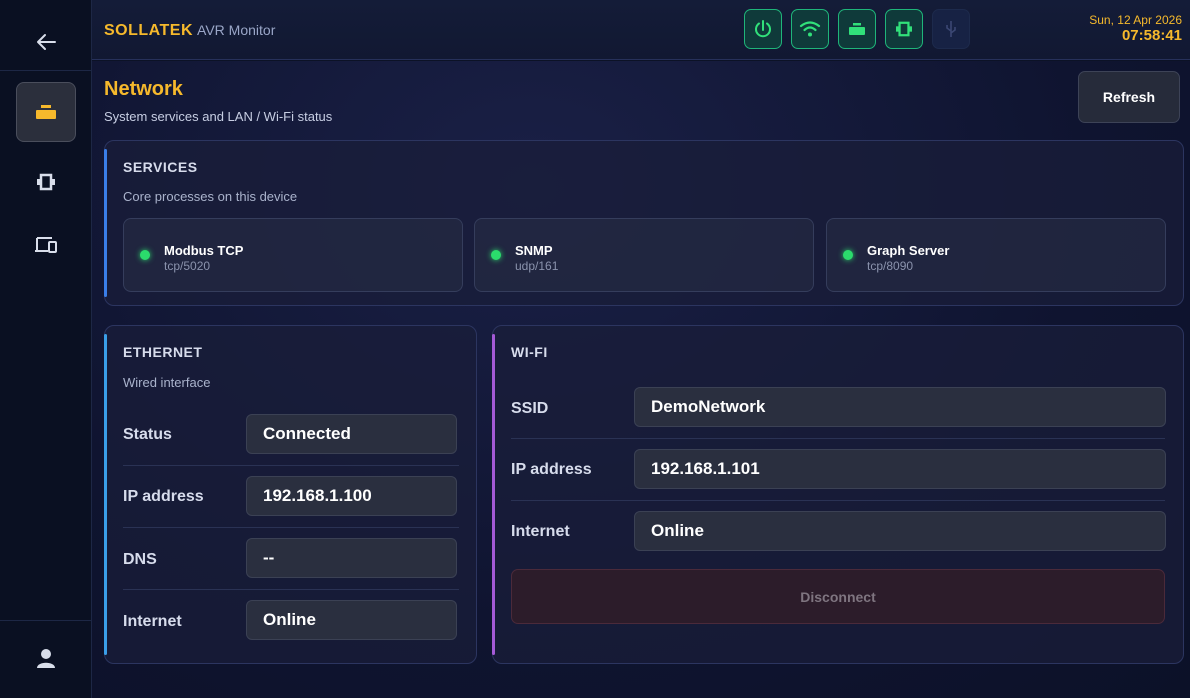 The image size is (1190, 698). What do you see at coordinates (210, 196) in the screenshot?
I see `services-subtitle: Core processes on this device` at bounding box center [210, 196].